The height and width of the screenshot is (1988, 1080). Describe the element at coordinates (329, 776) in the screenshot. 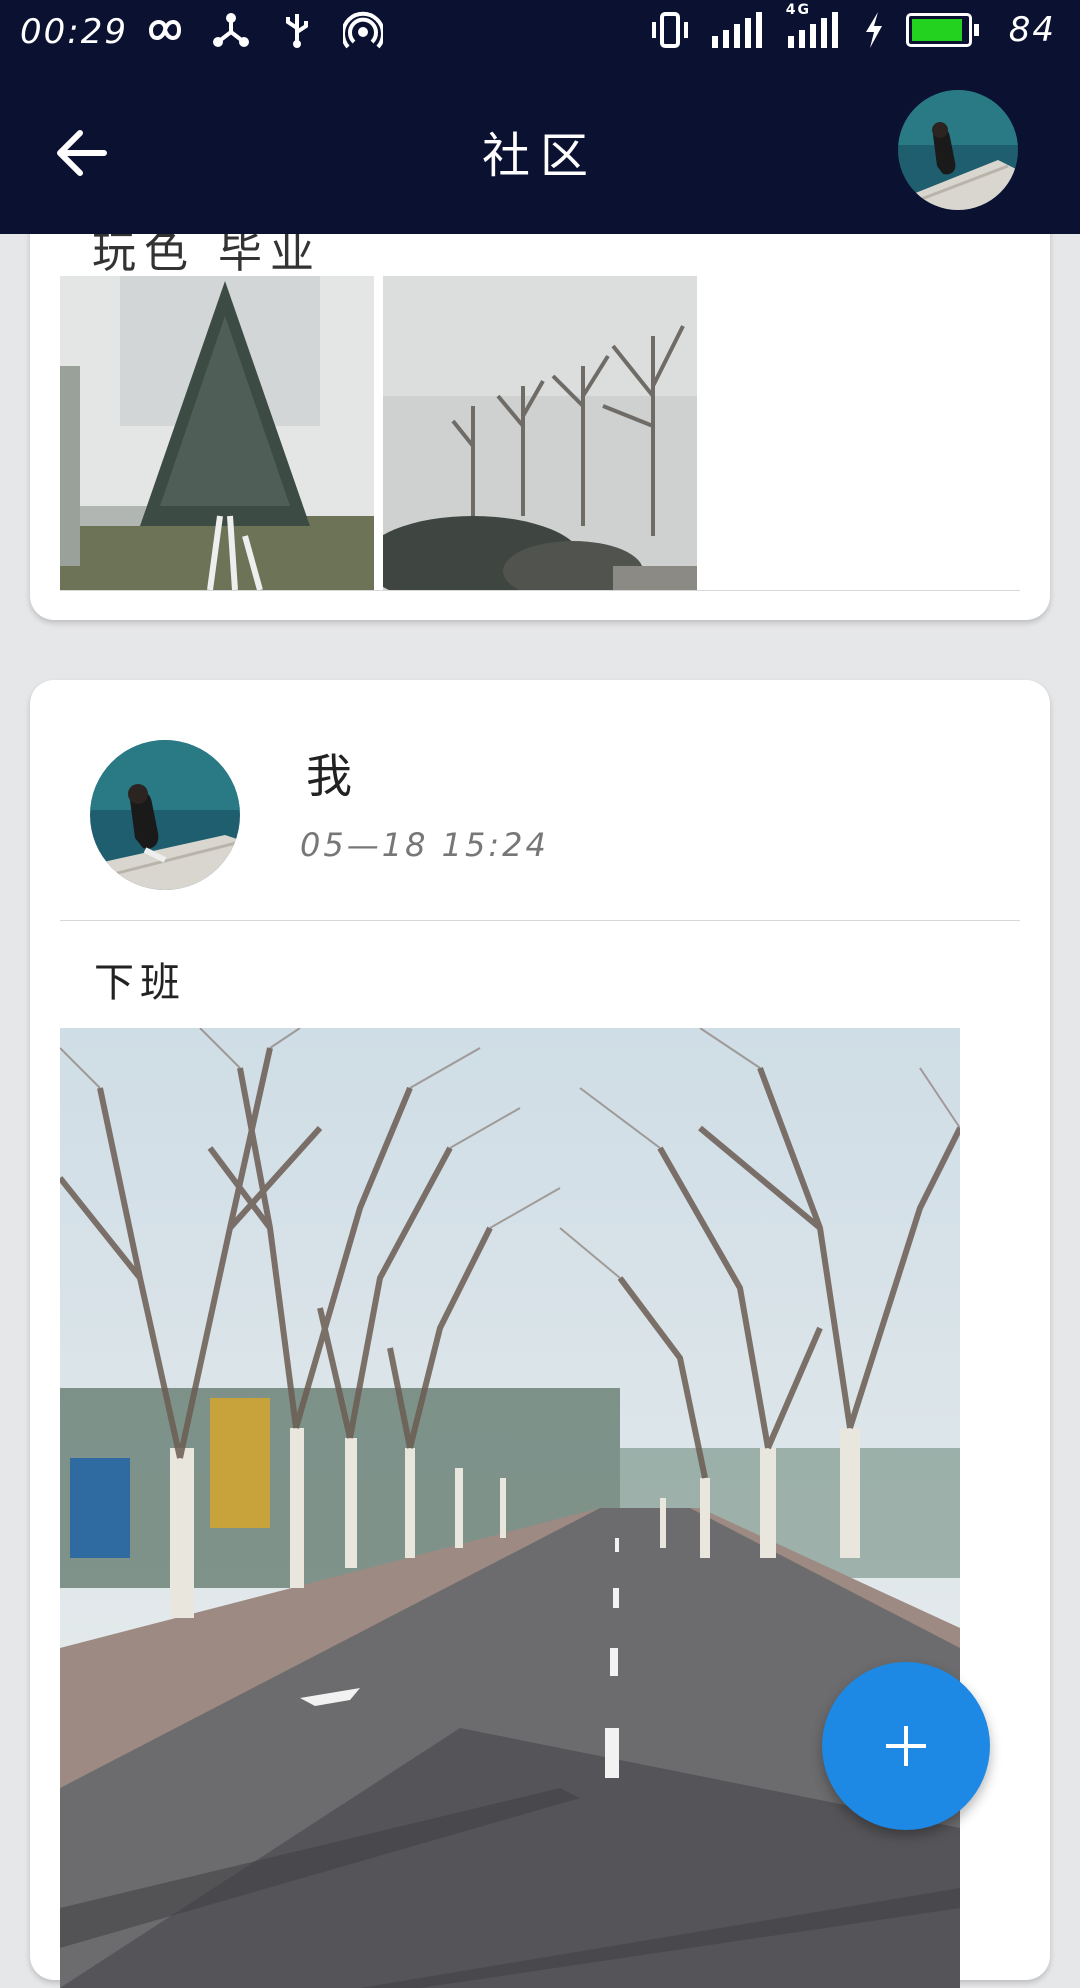

I see `author-name: 我` at that location.